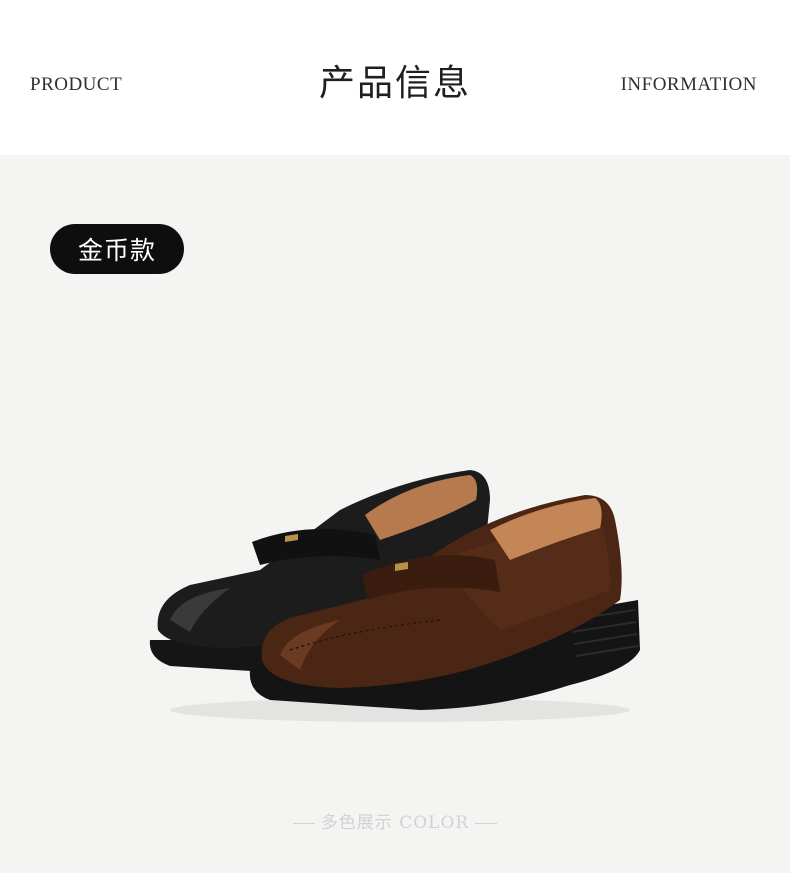  What do you see at coordinates (395, 823) in the screenshot?
I see `color-caption-label: 多色展示 COLOR` at bounding box center [395, 823].